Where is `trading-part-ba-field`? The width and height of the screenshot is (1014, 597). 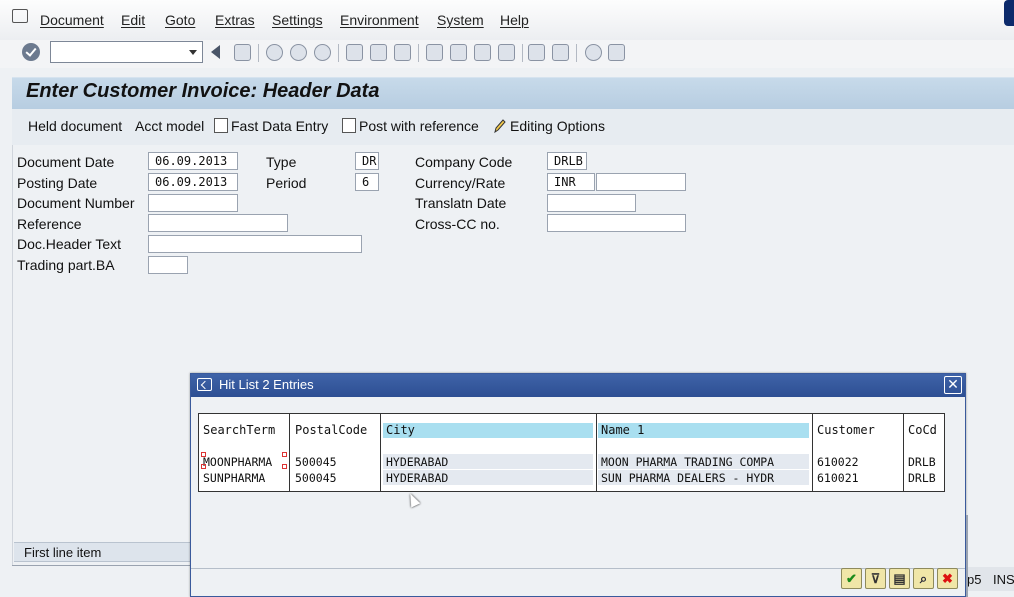
trading-part-ba-field is located at coordinates (168, 265).